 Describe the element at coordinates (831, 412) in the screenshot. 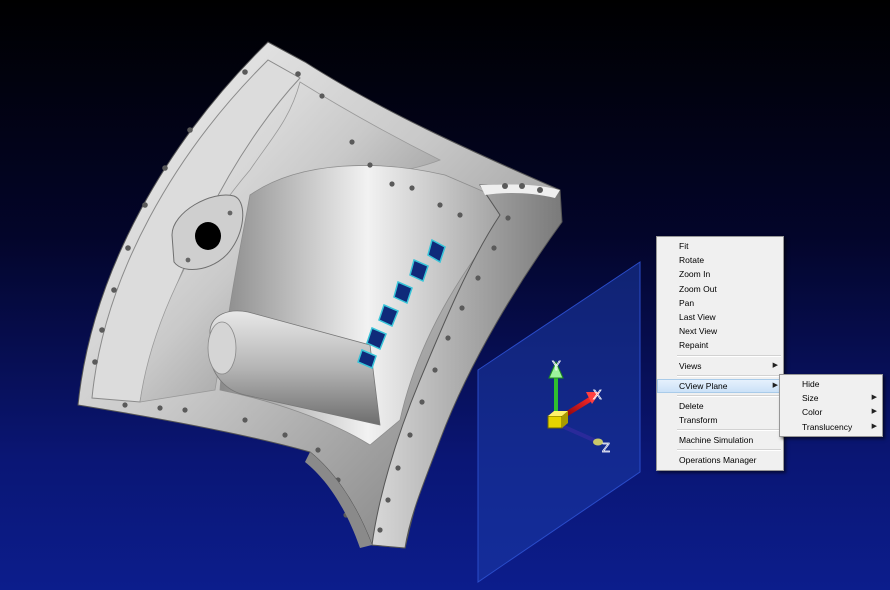

I see `submenu-item-color: Color ▶` at that location.